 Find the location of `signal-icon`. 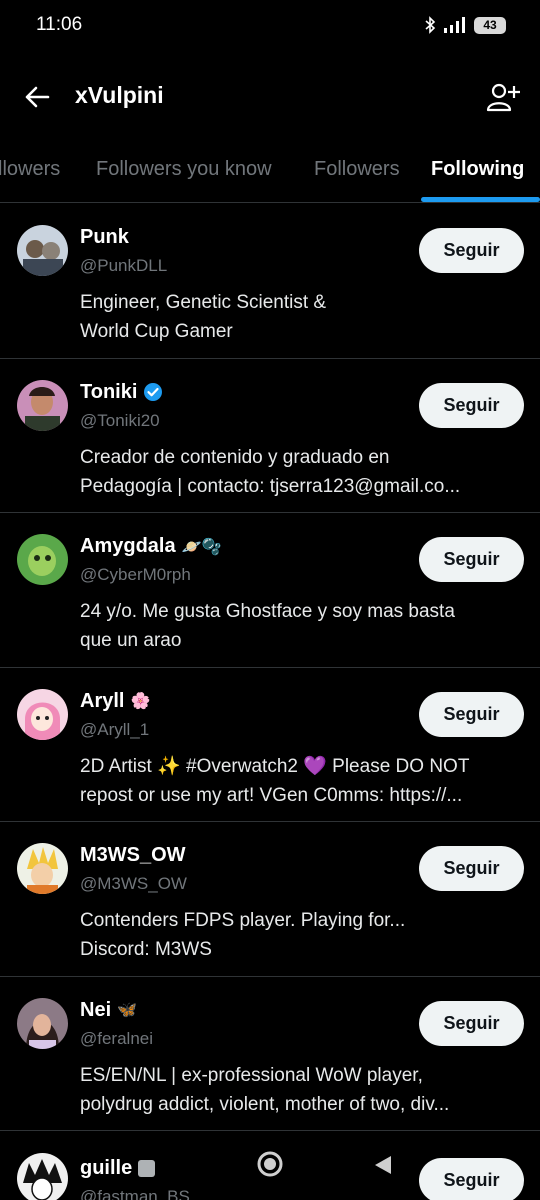

signal-icon is located at coordinates (454, 25).